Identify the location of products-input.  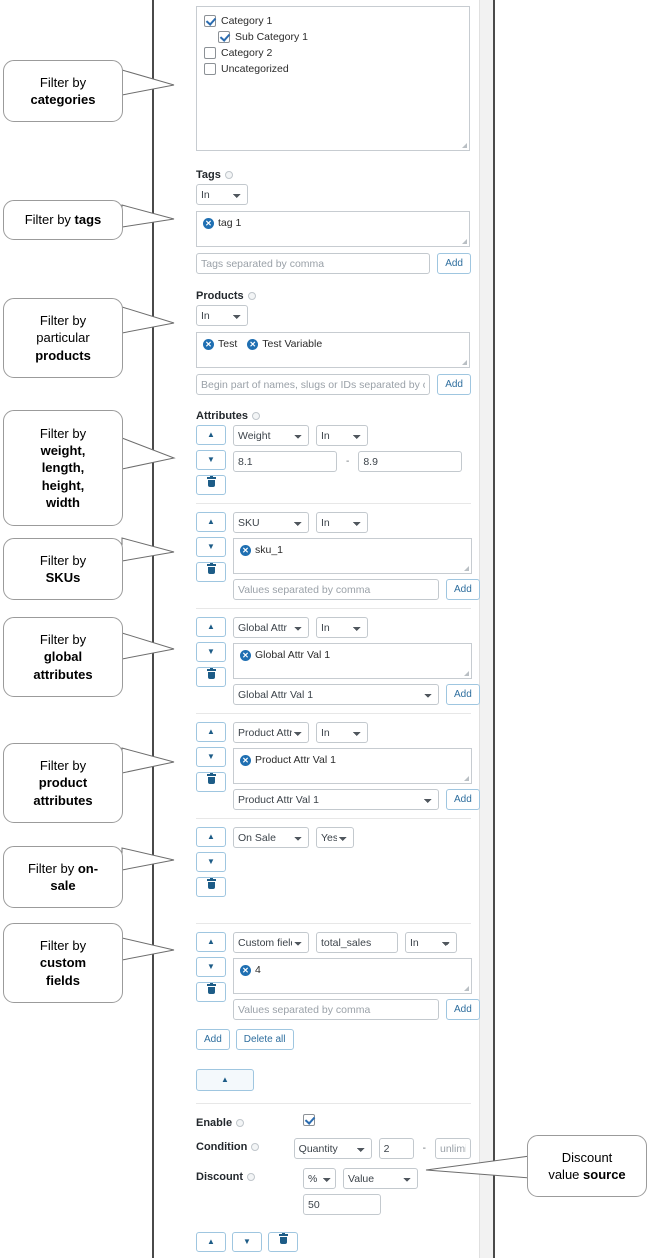
(313, 384).